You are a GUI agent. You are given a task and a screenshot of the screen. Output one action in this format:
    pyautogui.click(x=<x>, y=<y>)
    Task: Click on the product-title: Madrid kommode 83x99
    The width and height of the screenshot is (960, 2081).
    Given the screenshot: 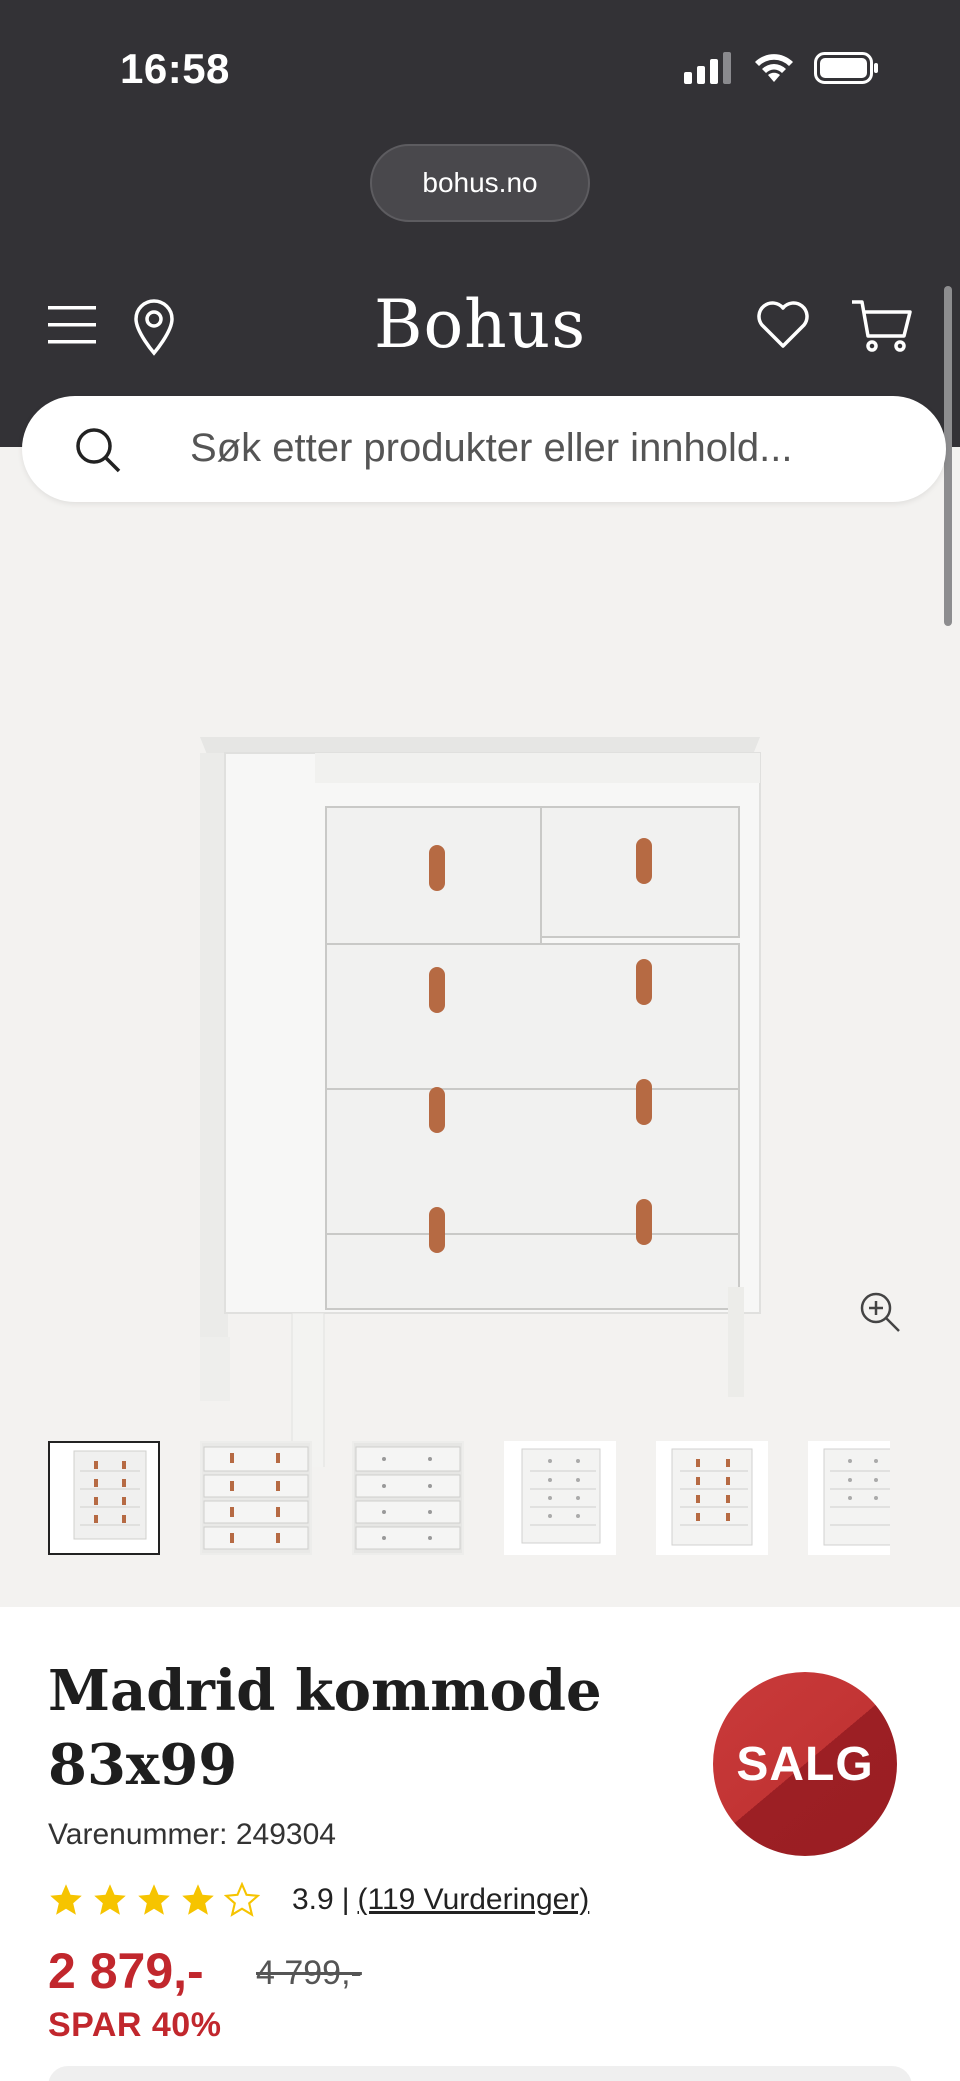 What is the action you would take?
    pyautogui.click(x=328, y=1728)
    